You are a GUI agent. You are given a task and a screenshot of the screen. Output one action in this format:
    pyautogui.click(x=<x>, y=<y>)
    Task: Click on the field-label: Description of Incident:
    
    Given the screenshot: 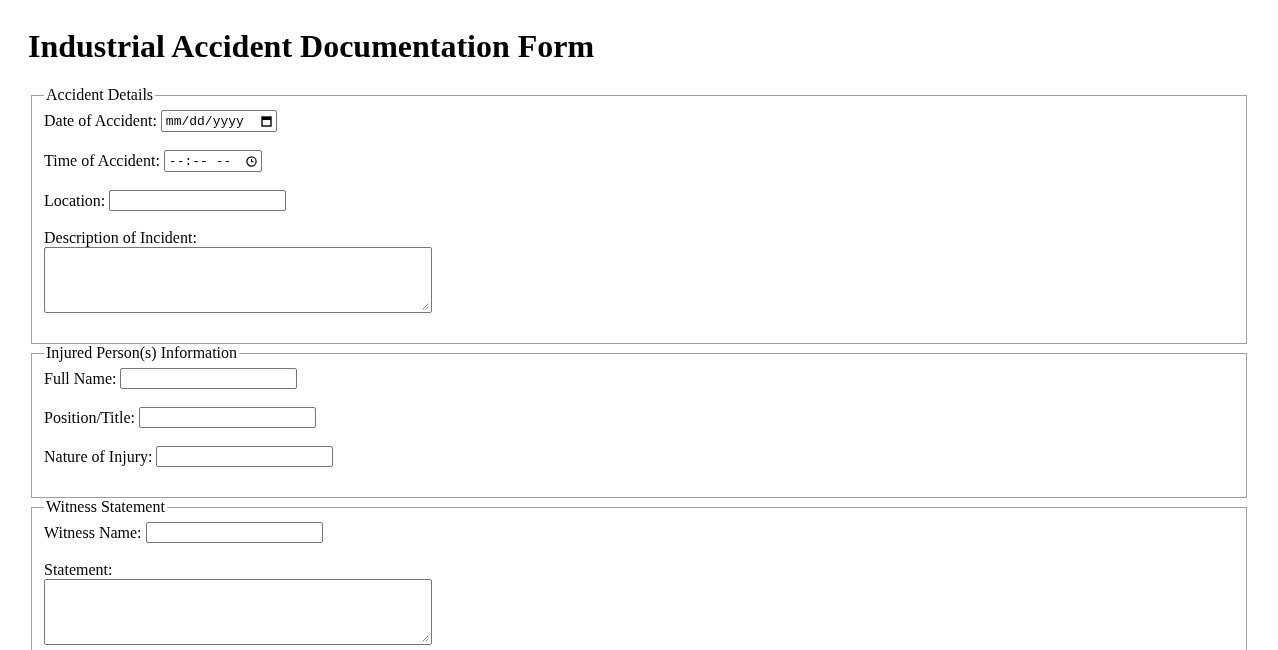 What is the action you would take?
    pyautogui.click(x=120, y=238)
    